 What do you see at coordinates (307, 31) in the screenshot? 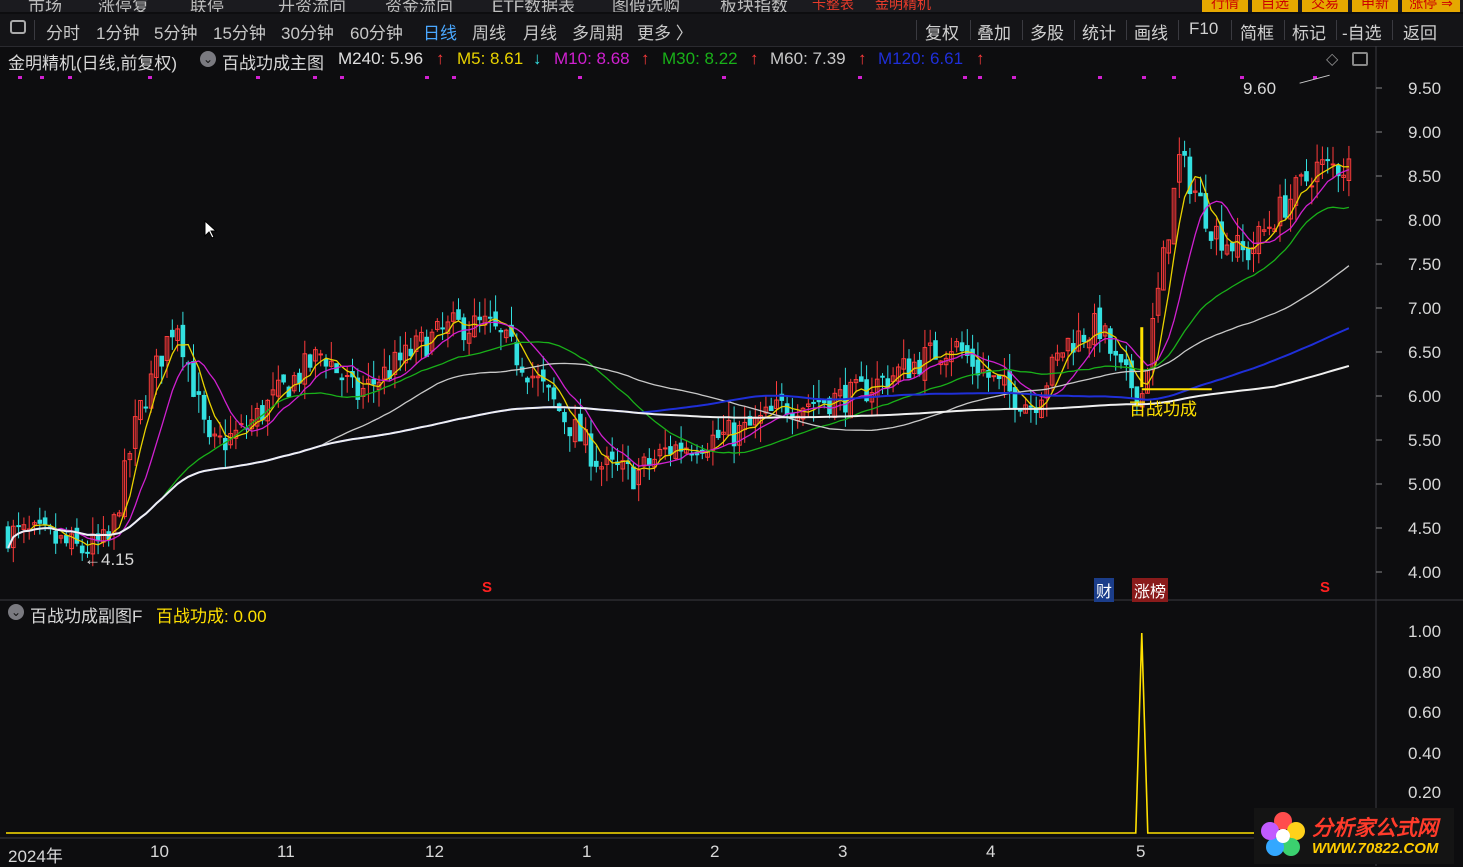
I see `tab-30min: 30分钟` at bounding box center [307, 31].